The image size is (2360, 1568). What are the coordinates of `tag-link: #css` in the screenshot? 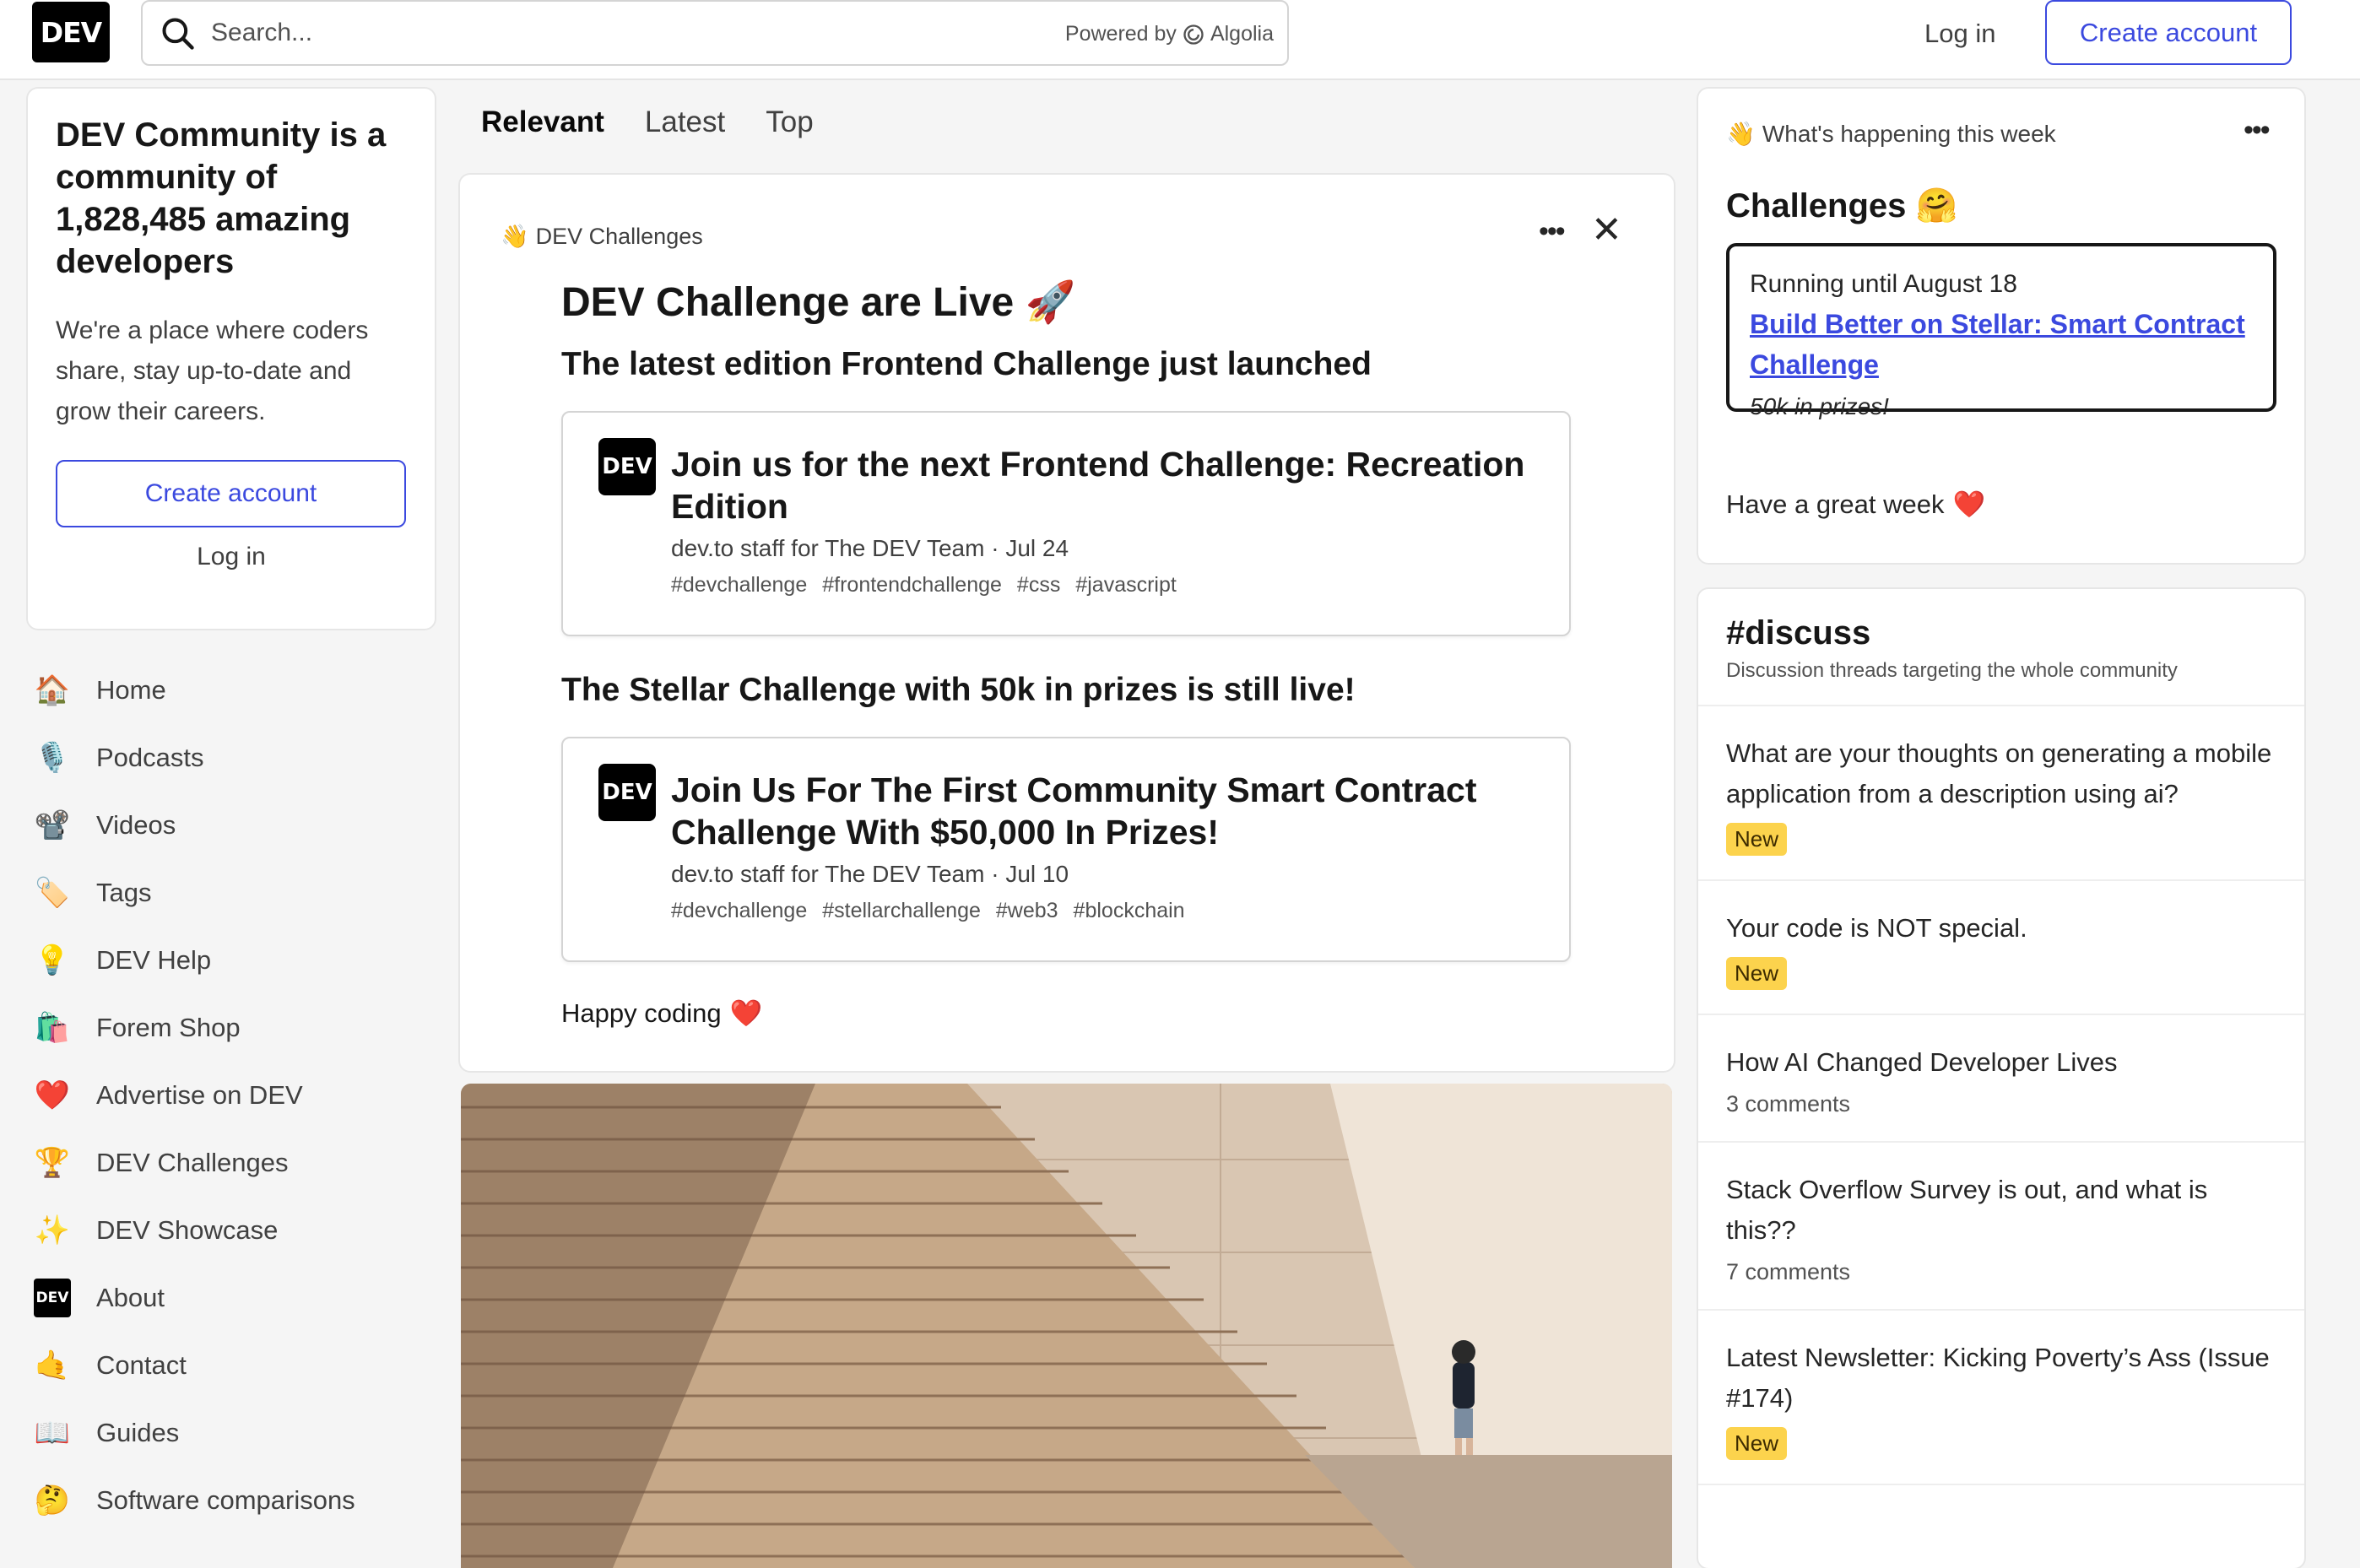 It's located at (1038, 585).